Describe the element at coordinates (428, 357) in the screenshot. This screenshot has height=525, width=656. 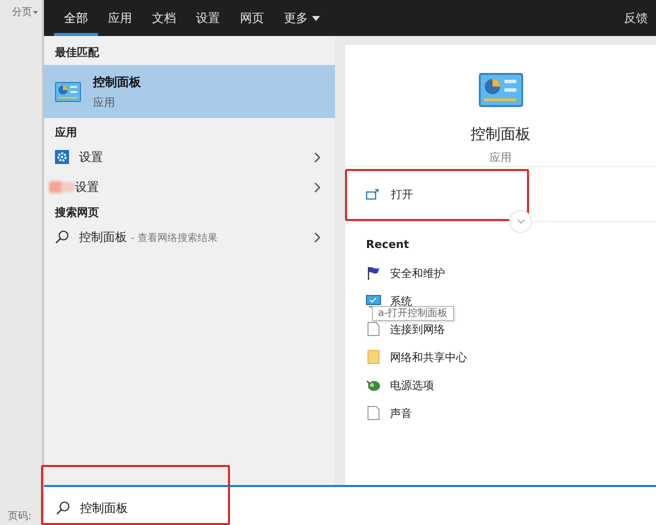
I see `recent-item: 网络和共享中心` at that location.